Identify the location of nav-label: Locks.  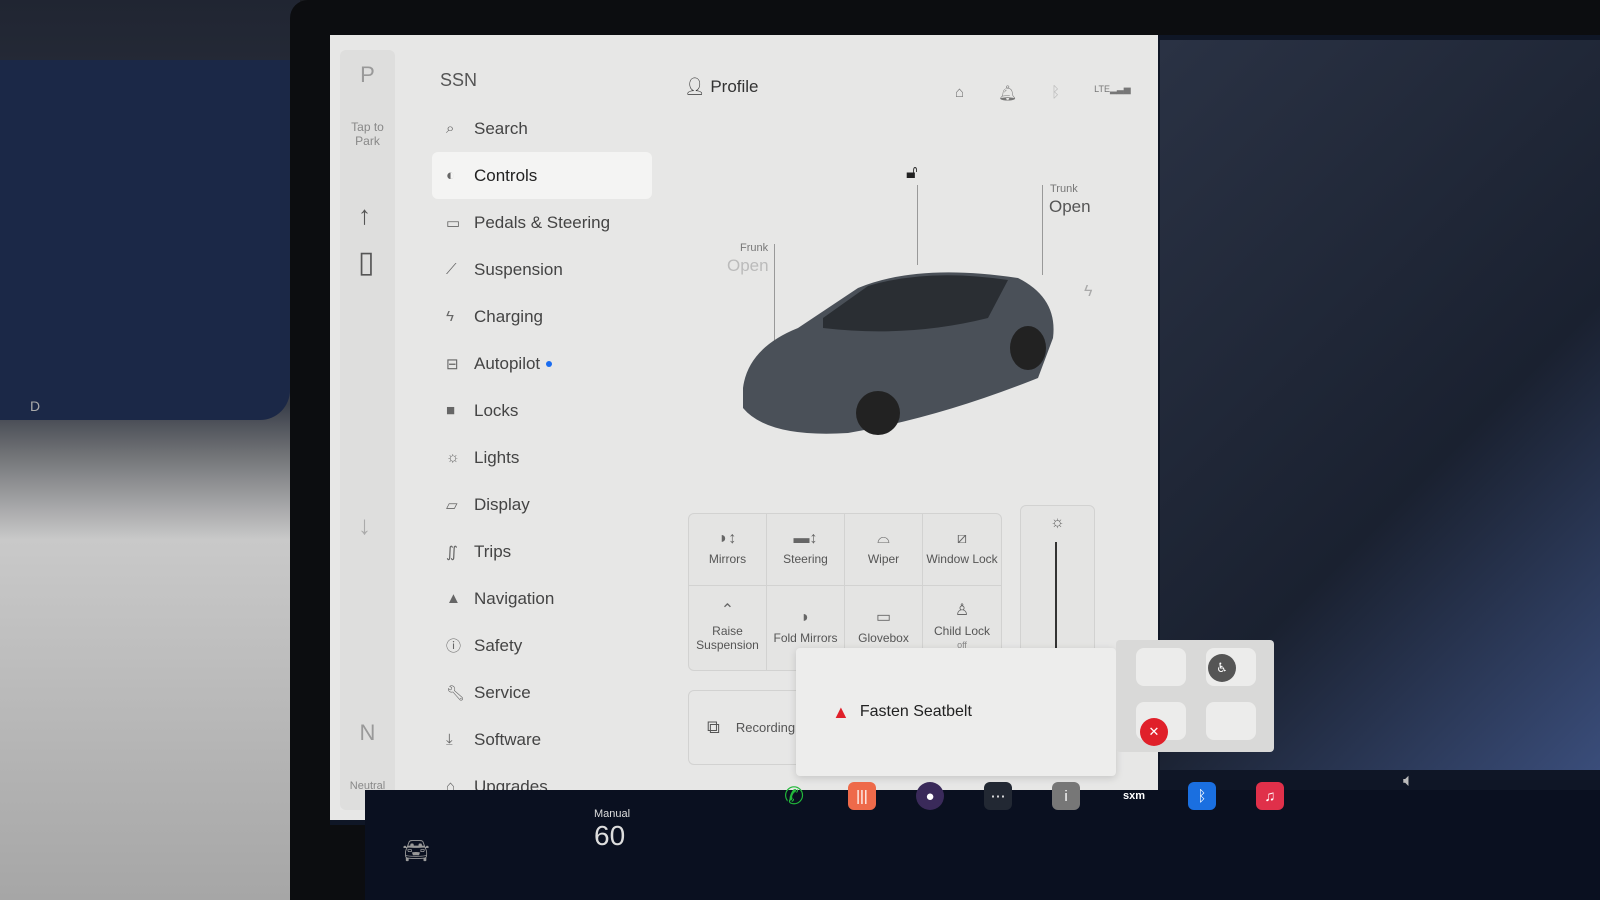
(496, 410).